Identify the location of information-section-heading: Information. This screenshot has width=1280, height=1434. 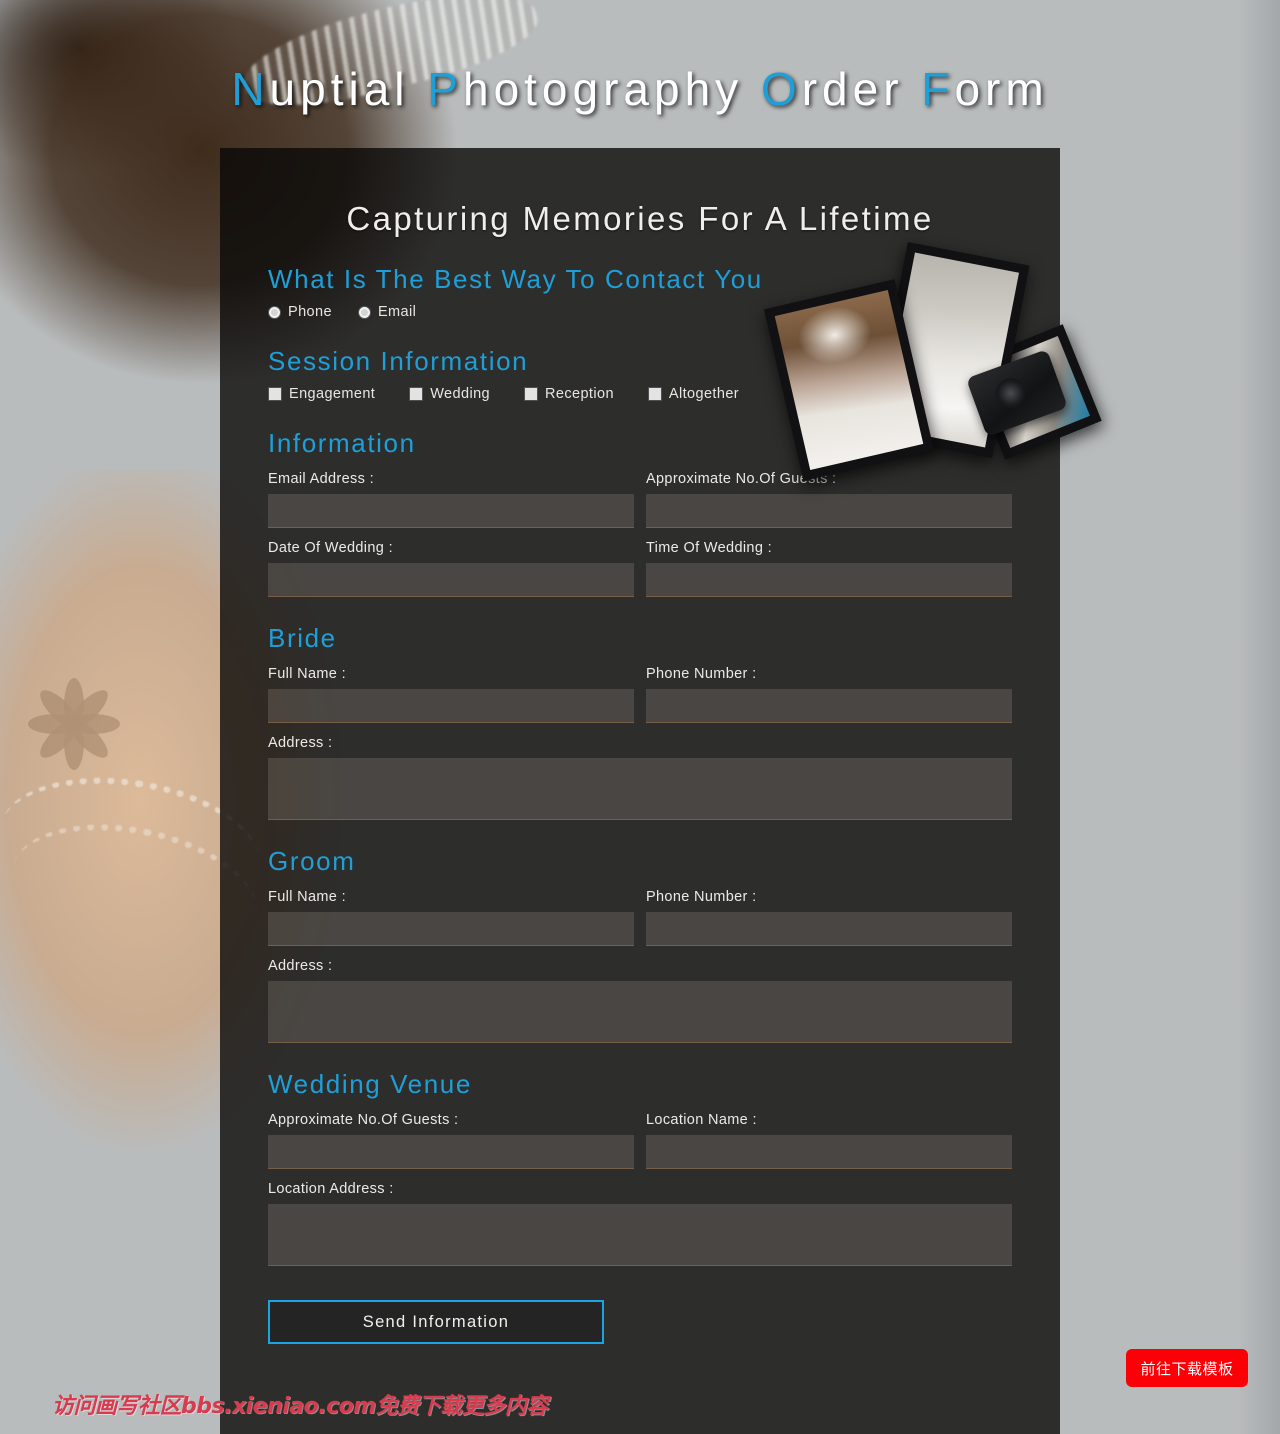
(342, 443).